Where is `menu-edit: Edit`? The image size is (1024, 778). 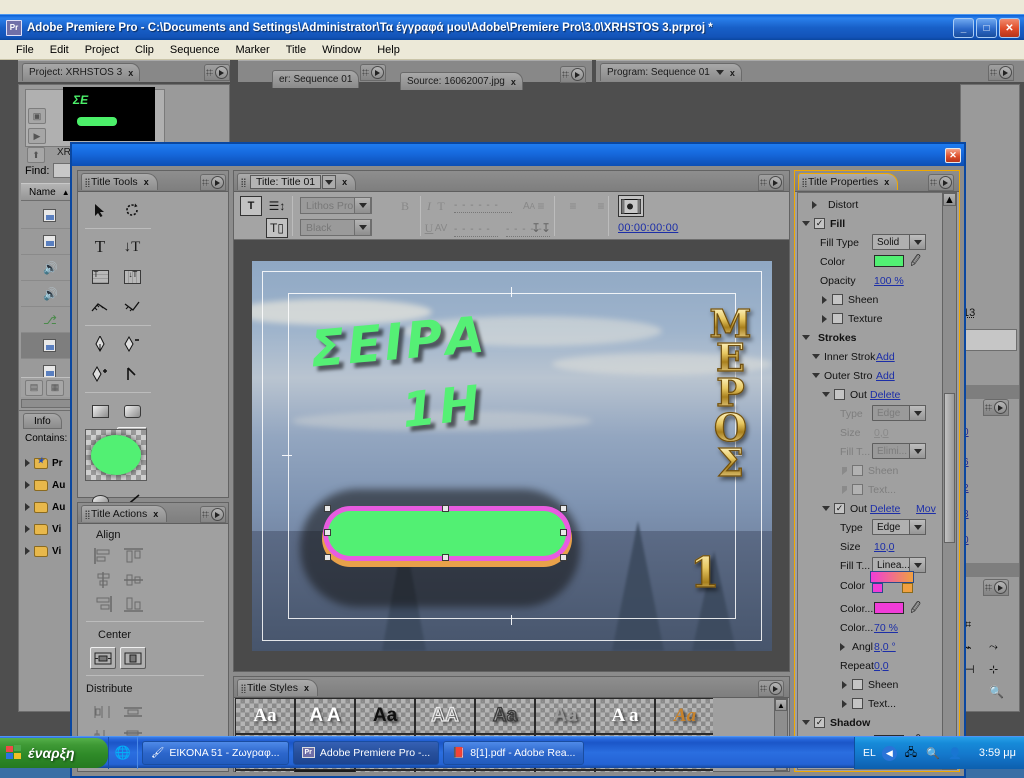 menu-edit: Edit is located at coordinates (59, 50).